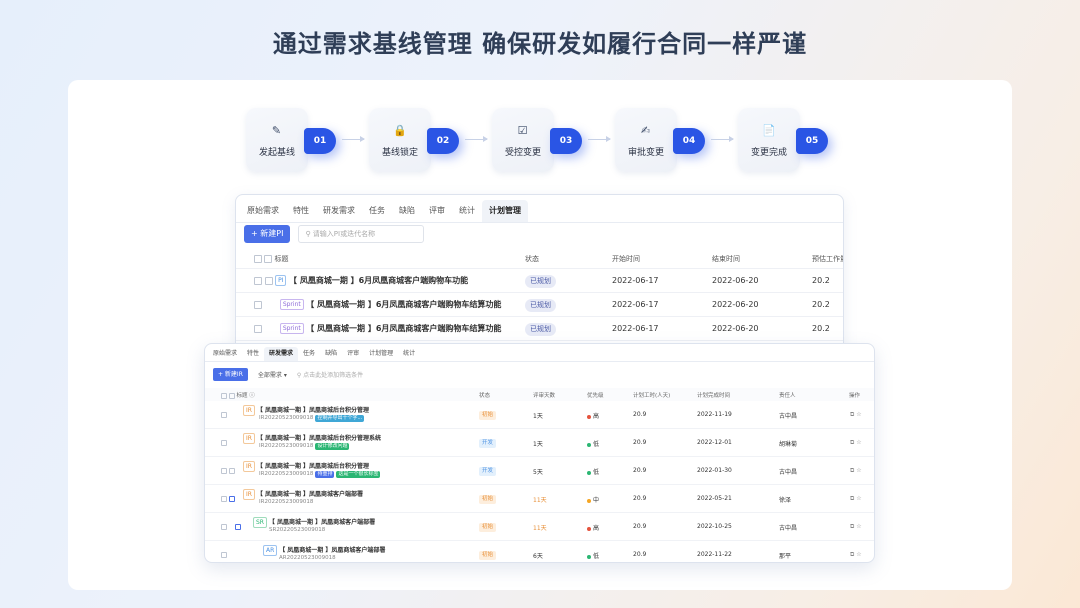  Describe the element at coordinates (714, 526) in the screenshot. I see `due-date: 2022-10-25` at that location.